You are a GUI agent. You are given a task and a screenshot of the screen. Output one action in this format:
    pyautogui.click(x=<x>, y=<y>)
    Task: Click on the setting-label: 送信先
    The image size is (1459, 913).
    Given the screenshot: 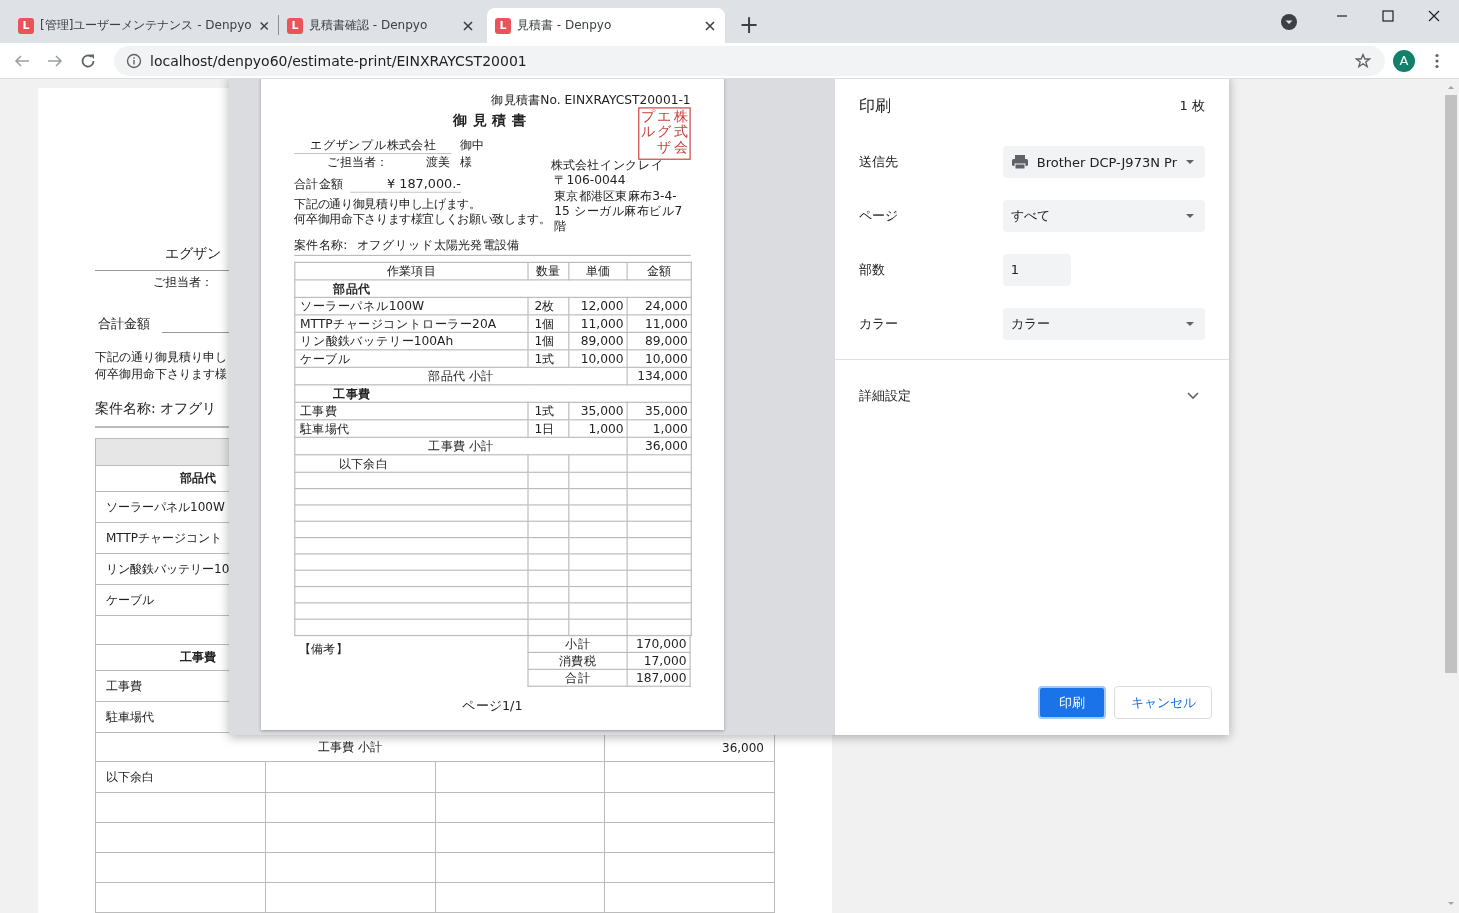 What is the action you would take?
    pyautogui.click(x=878, y=162)
    